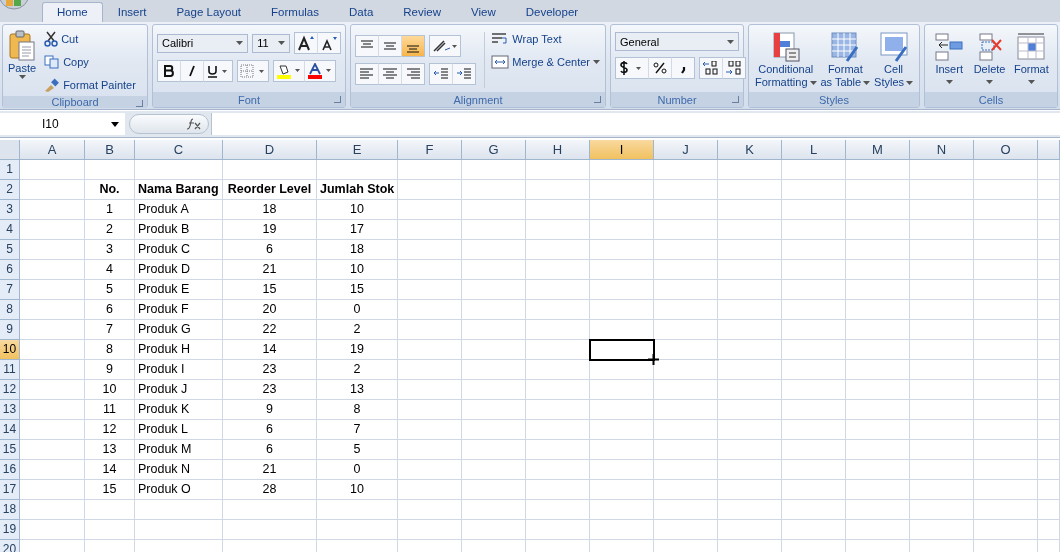 This screenshot has width=1060, height=552. What do you see at coordinates (110, 250) in the screenshot?
I see `grid-cell: 3` at bounding box center [110, 250].